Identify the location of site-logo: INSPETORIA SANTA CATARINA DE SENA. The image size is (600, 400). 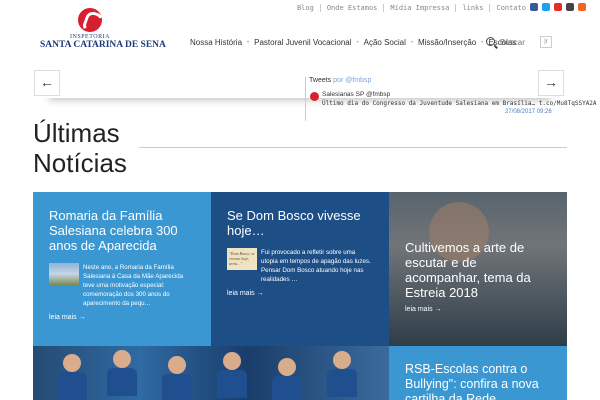
(103, 33).